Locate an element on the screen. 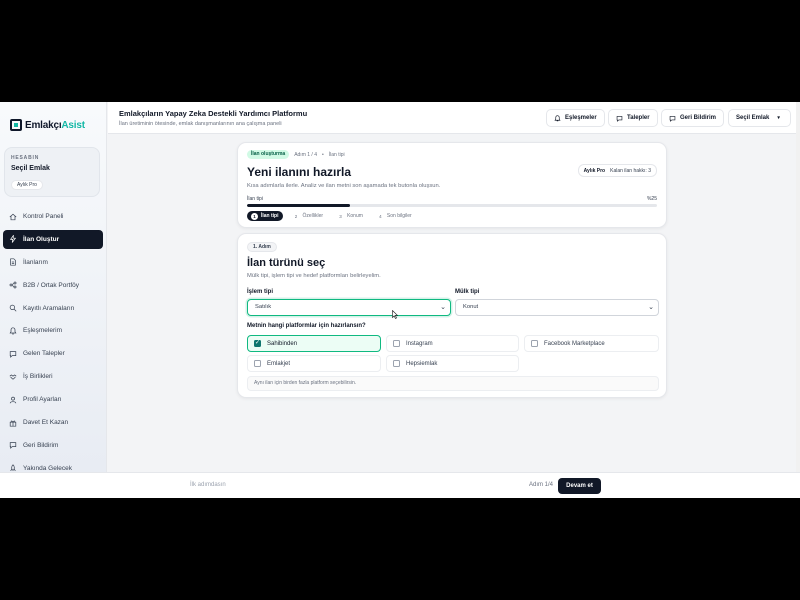 This screenshot has height=600, width=800. sidebar-item-7: Gelen Talepler is located at coordinates (53, 353).